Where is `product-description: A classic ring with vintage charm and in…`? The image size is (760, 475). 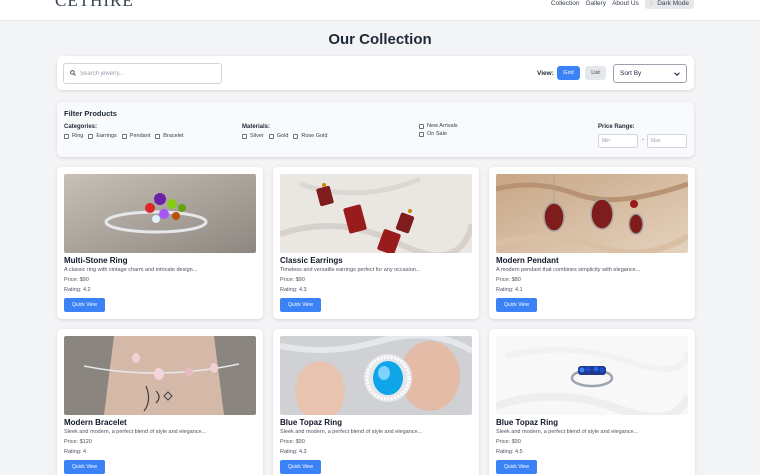
product-description: A classic ring with vintage charm and in… is located at coordinates (131, 270).